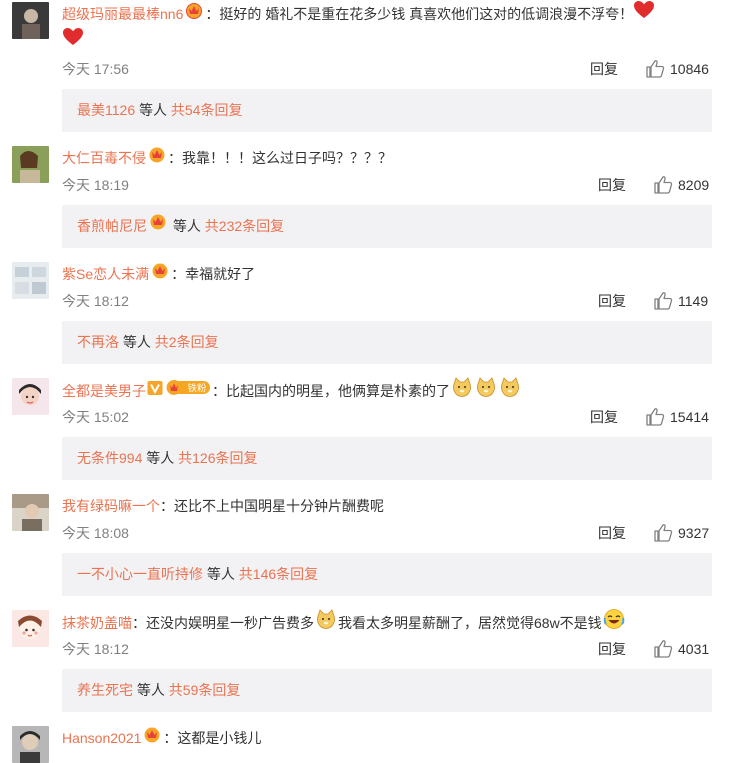  I want to click on like-count: 9327, so click(694, 533).